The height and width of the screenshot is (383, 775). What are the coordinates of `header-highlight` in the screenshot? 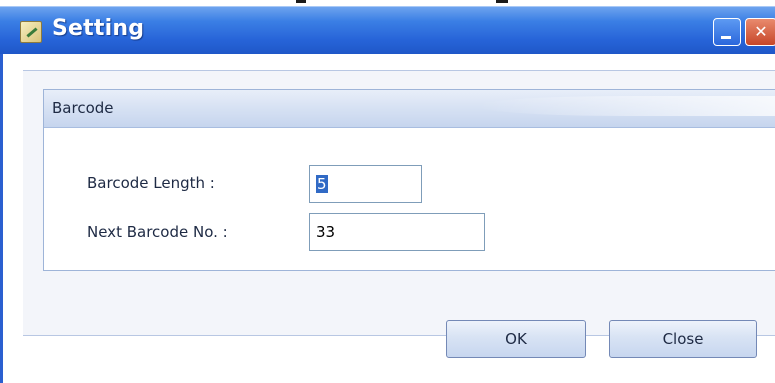 It's located at (626, 106).